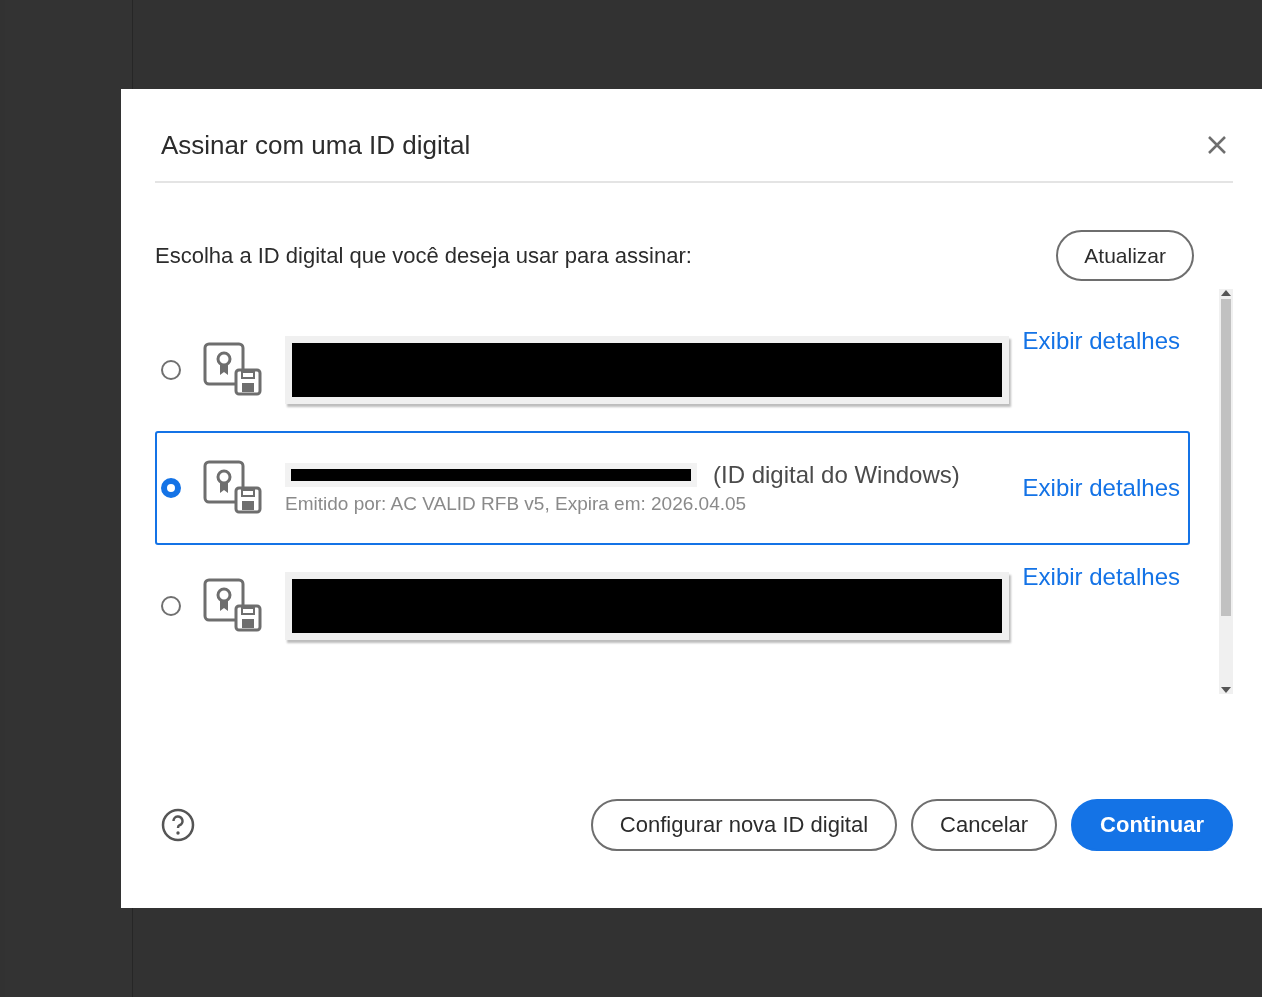 The image size is (1262, 997). I want to click on dialog-button: Cancelar, so click(984, 825).